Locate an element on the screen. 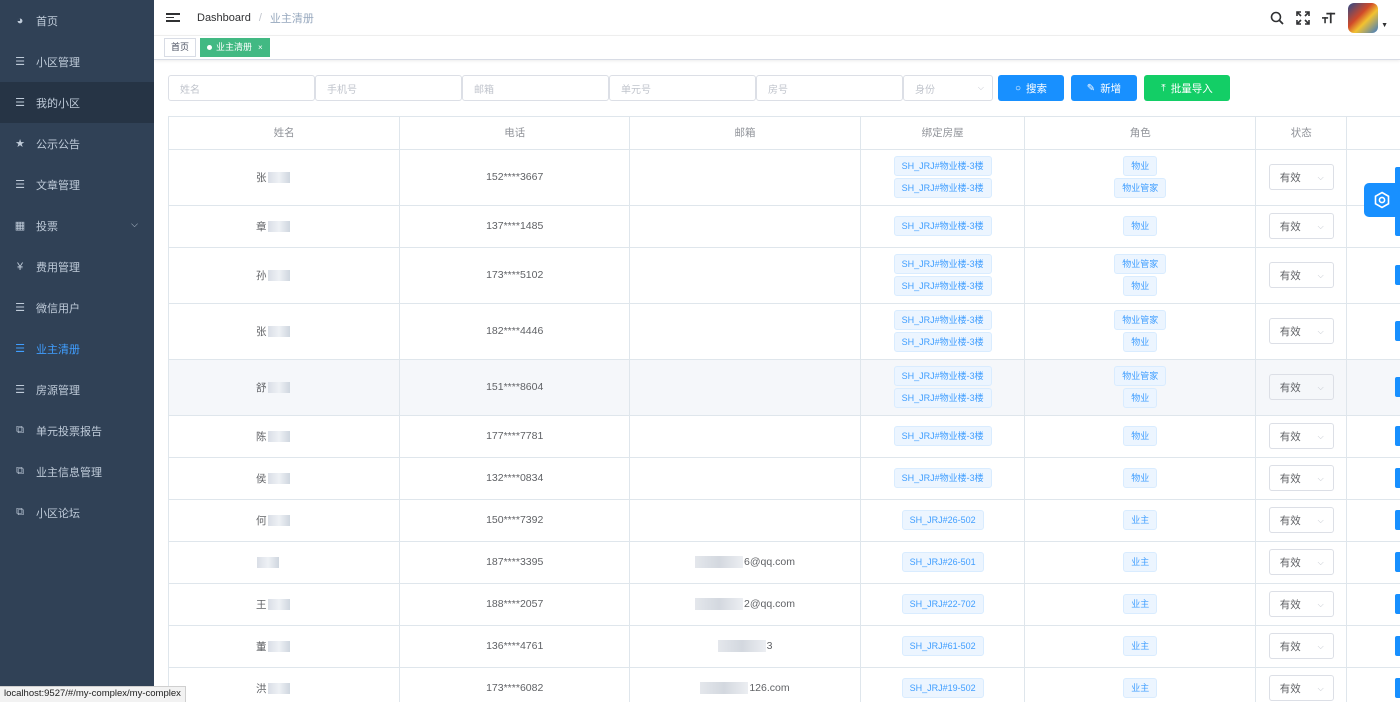  email-cell: 6@qq.com is located at coordinates (745, 562).